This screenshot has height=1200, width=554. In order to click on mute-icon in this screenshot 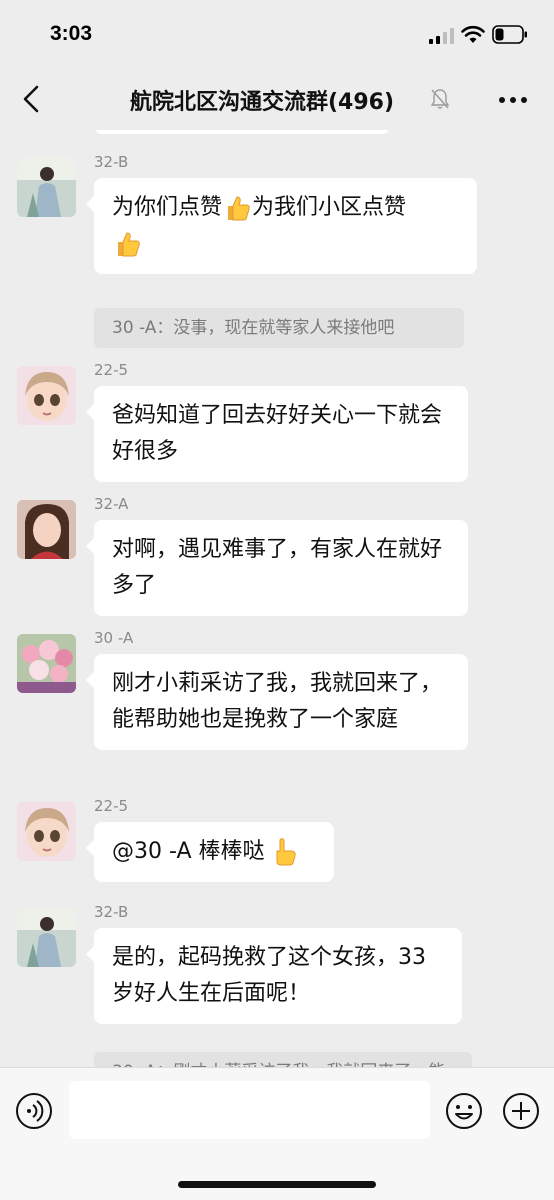, I will do `click(440, 99)`.